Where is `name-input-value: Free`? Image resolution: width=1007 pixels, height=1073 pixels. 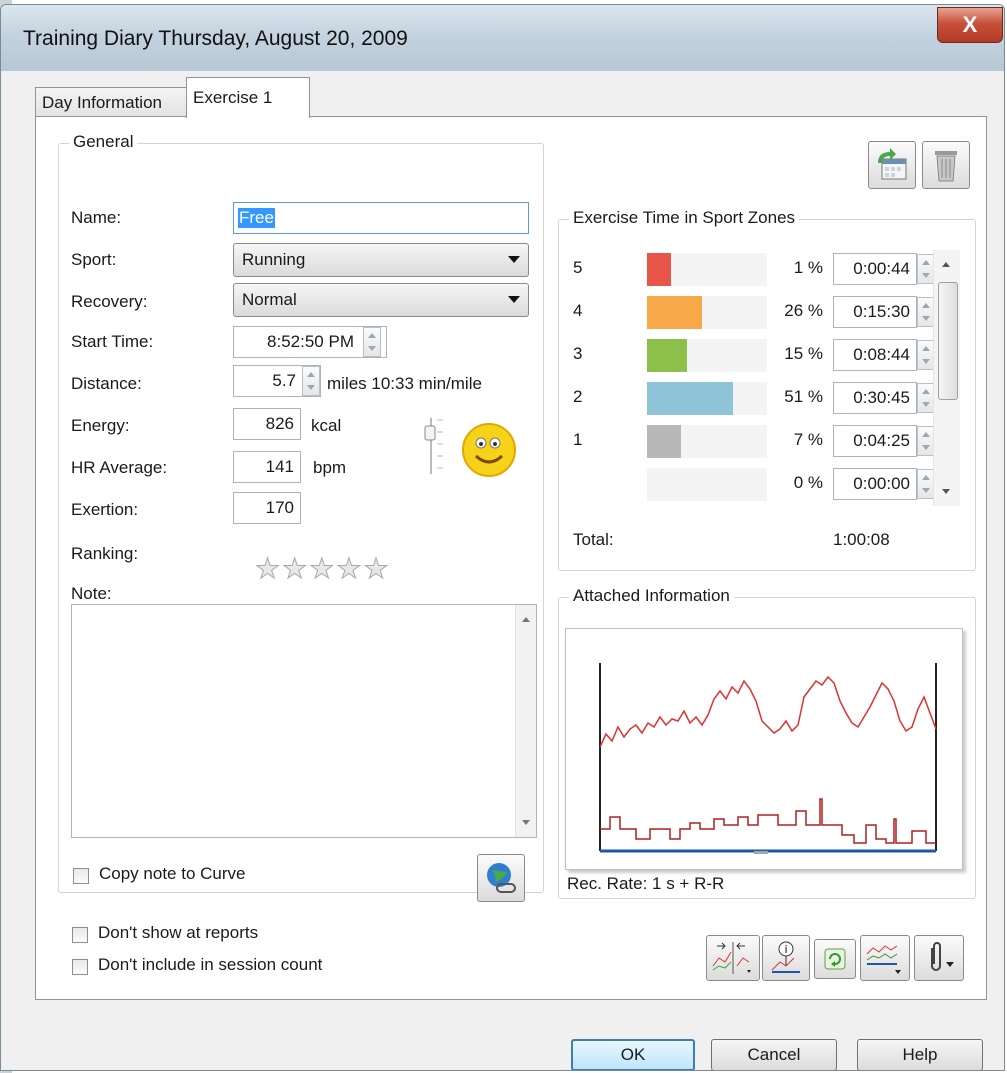
name-input-value: Free is located at coordinates (256, 218).